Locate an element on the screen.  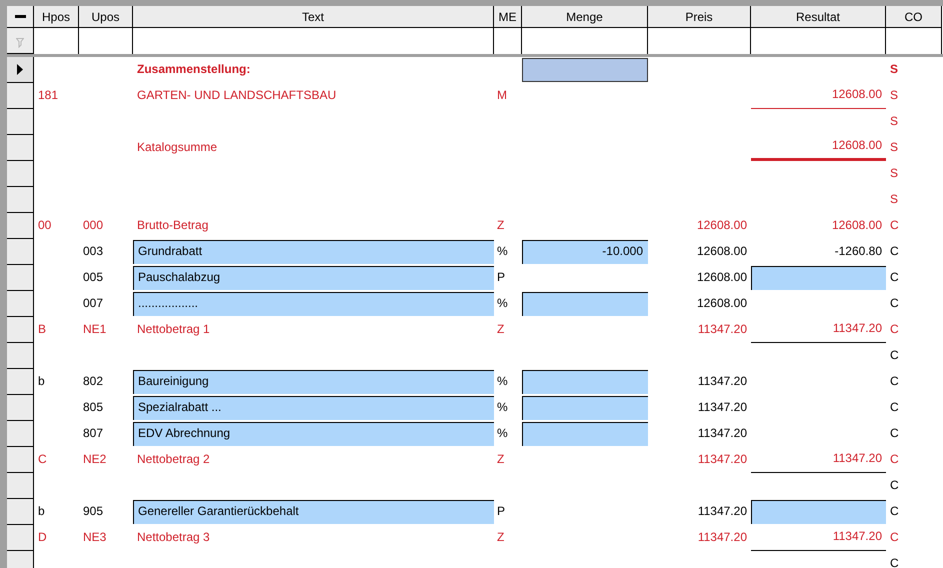
table-cell: 003 is located at coordinates (93, 251).